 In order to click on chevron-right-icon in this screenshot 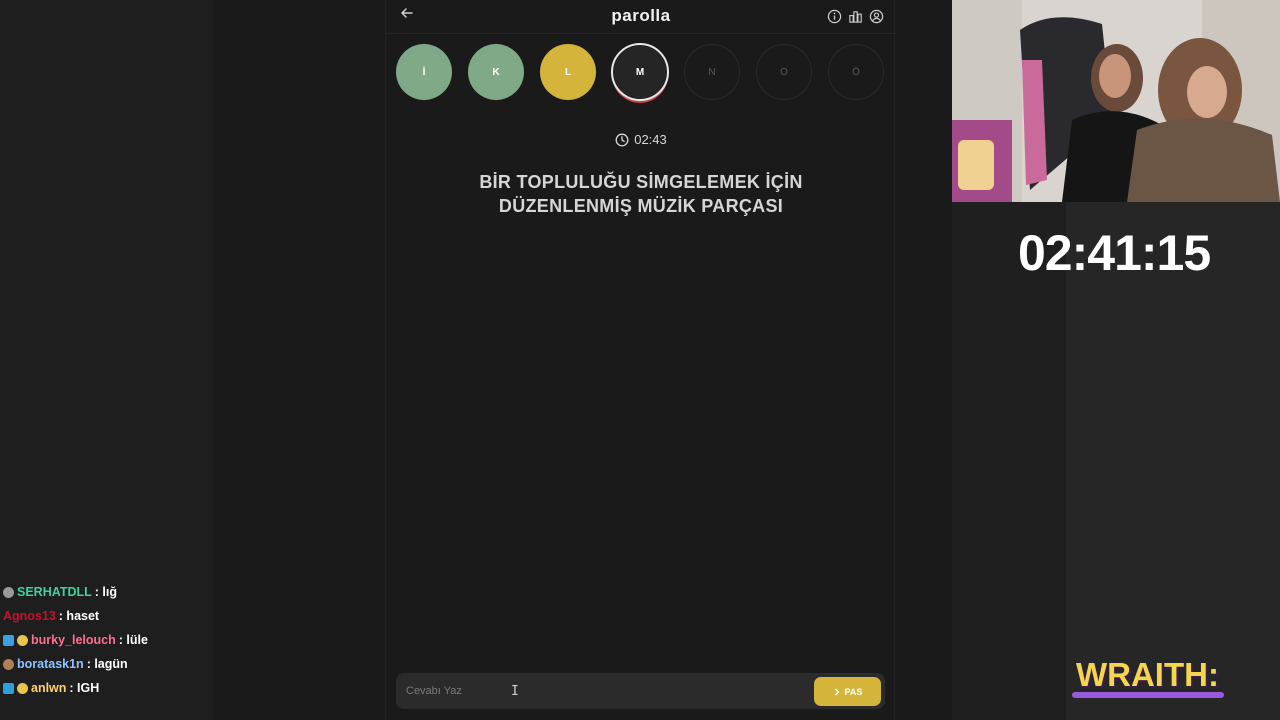, I will do `click(836, 691)`.